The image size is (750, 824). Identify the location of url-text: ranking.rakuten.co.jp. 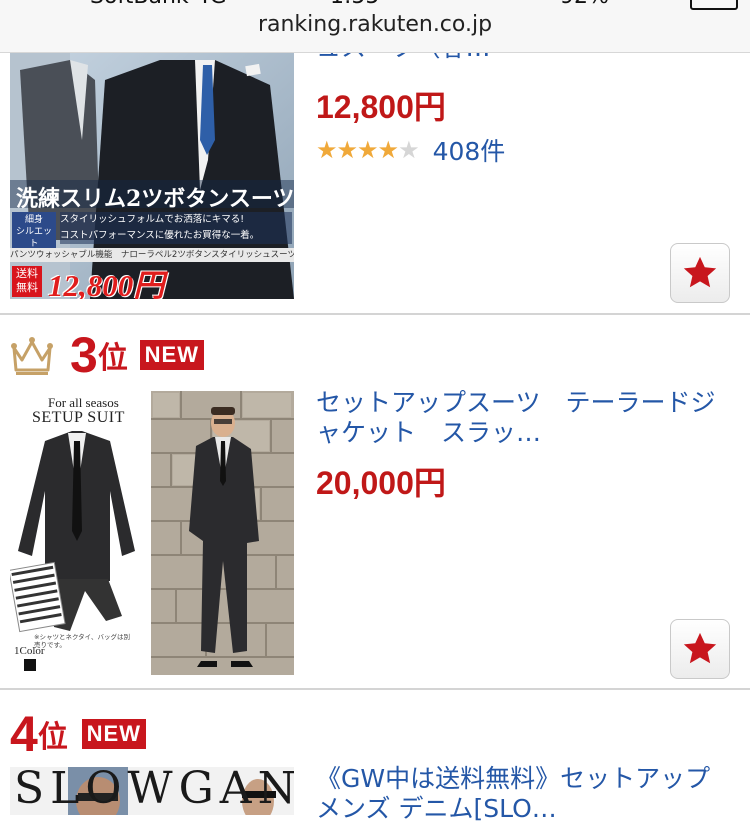
(375, 24).